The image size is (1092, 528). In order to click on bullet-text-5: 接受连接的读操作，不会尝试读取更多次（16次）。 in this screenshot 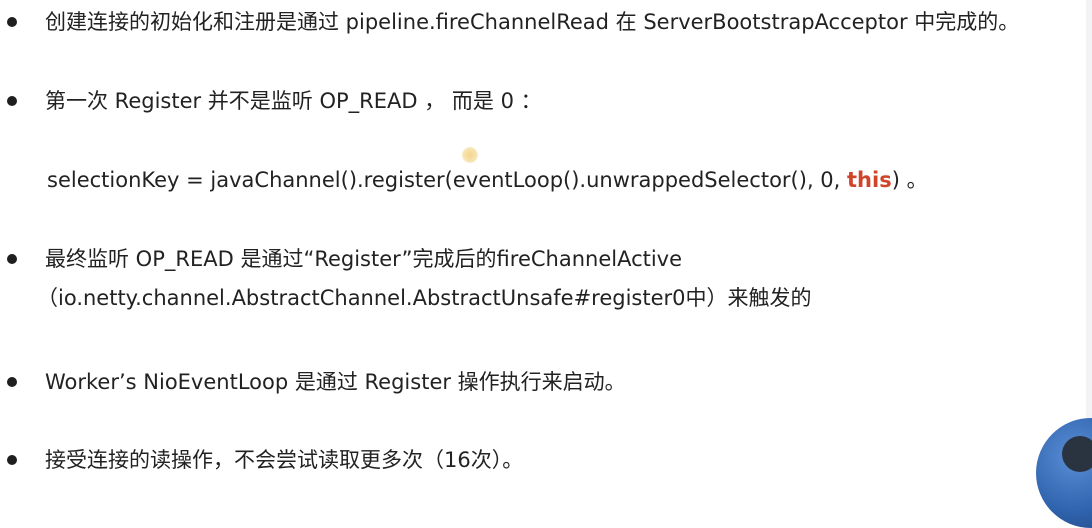, I will do `click(284, 460)`.